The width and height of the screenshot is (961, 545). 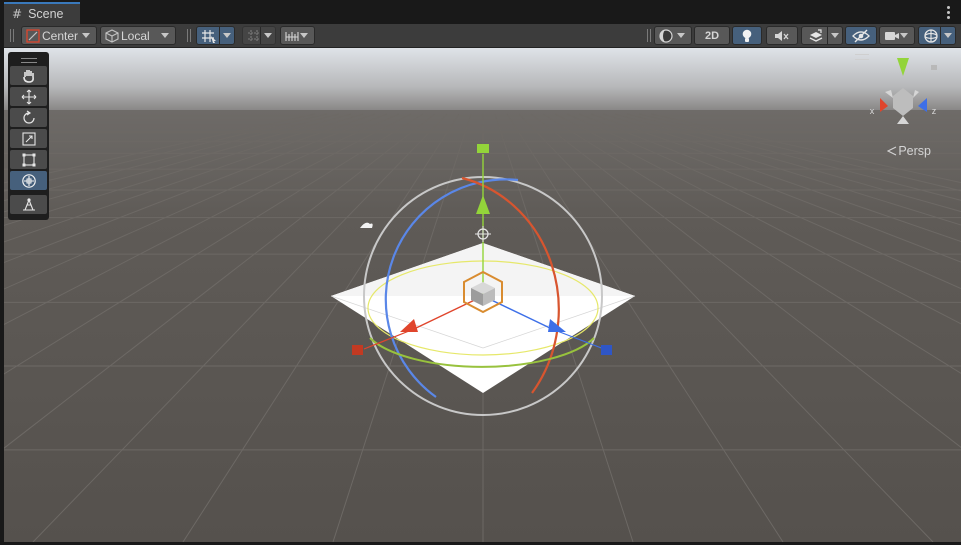 I want to click on gizmo-neg-z-cone, so click(x=889, y=94).